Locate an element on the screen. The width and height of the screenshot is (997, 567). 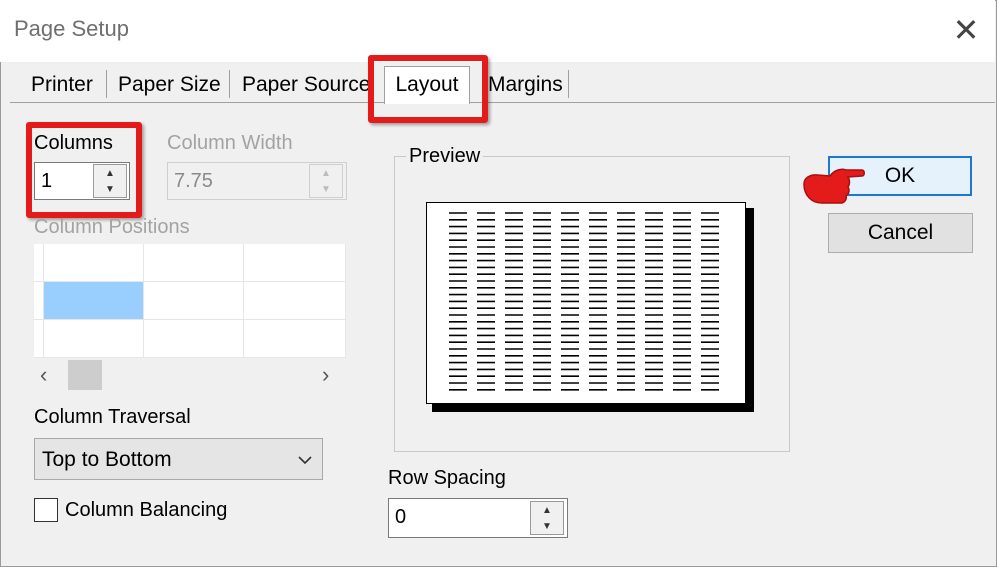
preview-label: Preview is located at coordinates (445, 156).